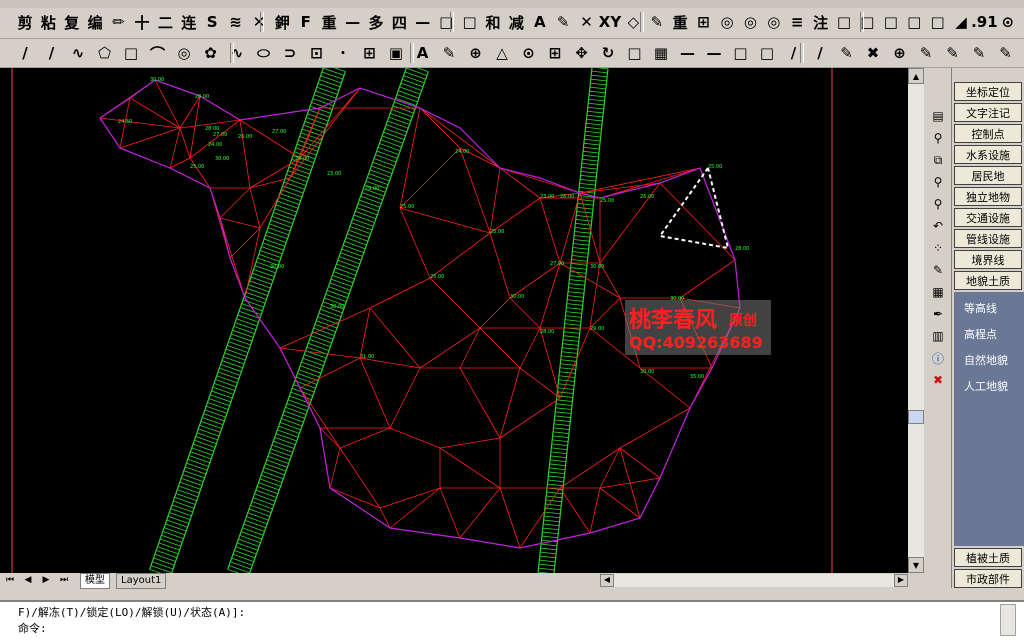 This screenshot has width=1024, height=642. I want to click on toolbar2-button-10: ⊃, so click(290, 53).